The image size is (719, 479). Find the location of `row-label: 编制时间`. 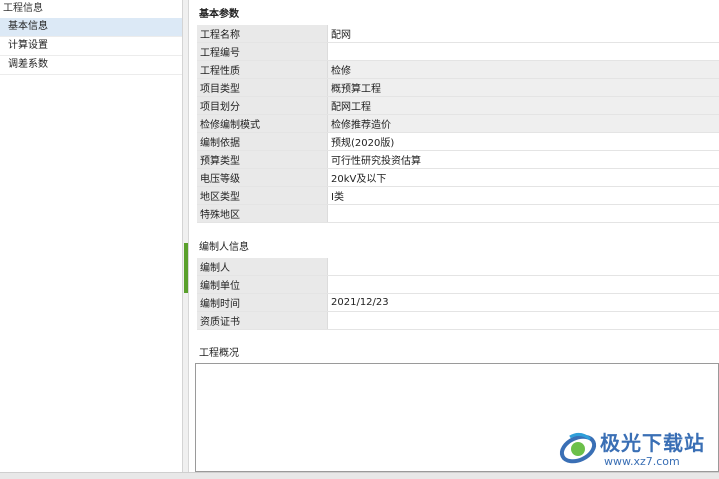

row-label: 编制时间 is located at coordinates (262, 303).